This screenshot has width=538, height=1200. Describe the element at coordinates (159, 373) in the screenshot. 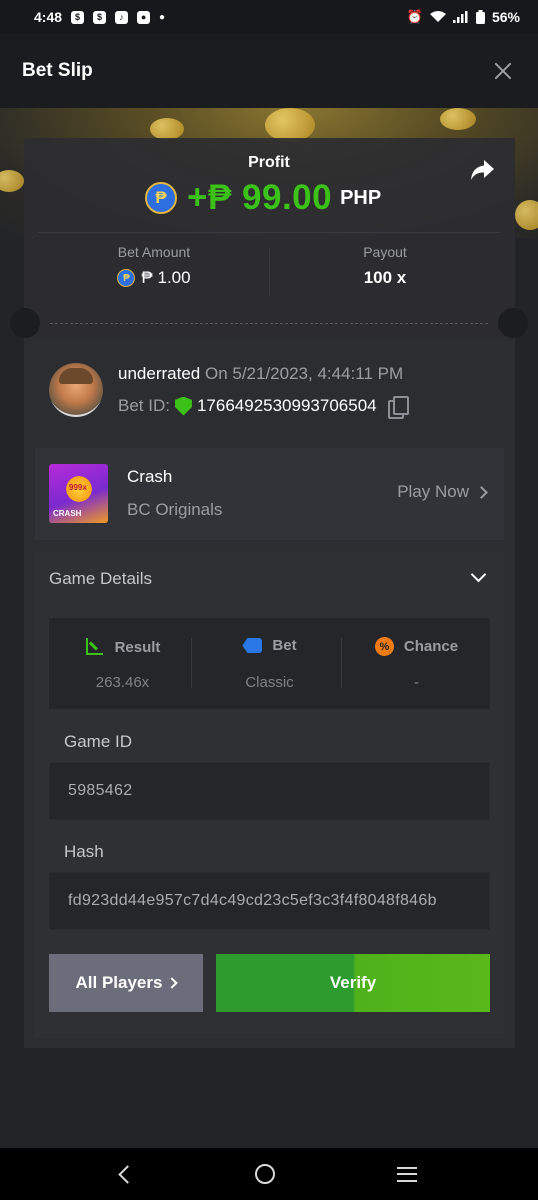

I see `username: underrated` at that location.